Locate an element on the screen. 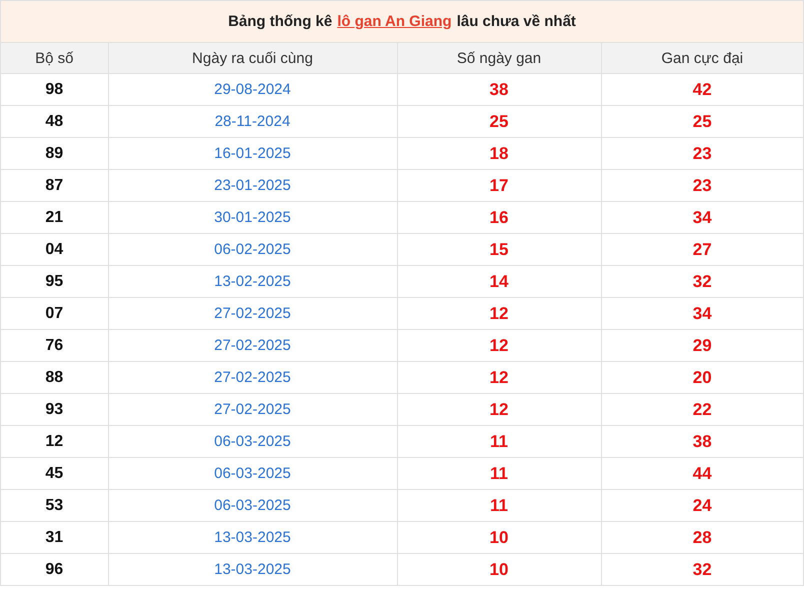 Image resolution: width=804 pixels, height=589 pixels. number-cell: 88 is located at coordinates (54, 378).